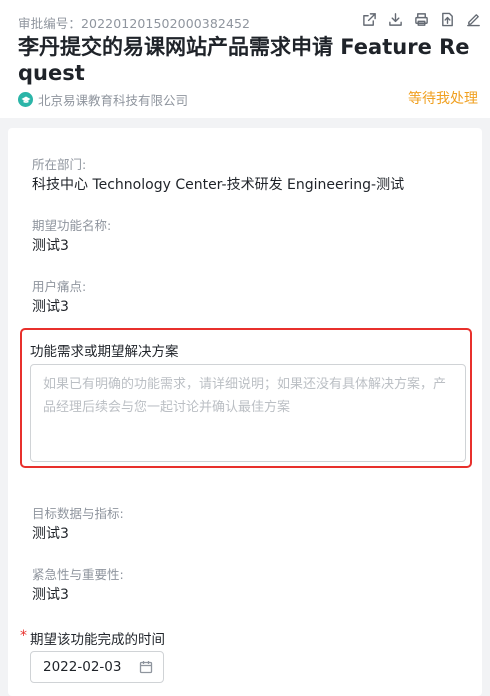 The height and width of the screenshot is (696, 490). I want to click on required-mark: *, so click(23, 636).